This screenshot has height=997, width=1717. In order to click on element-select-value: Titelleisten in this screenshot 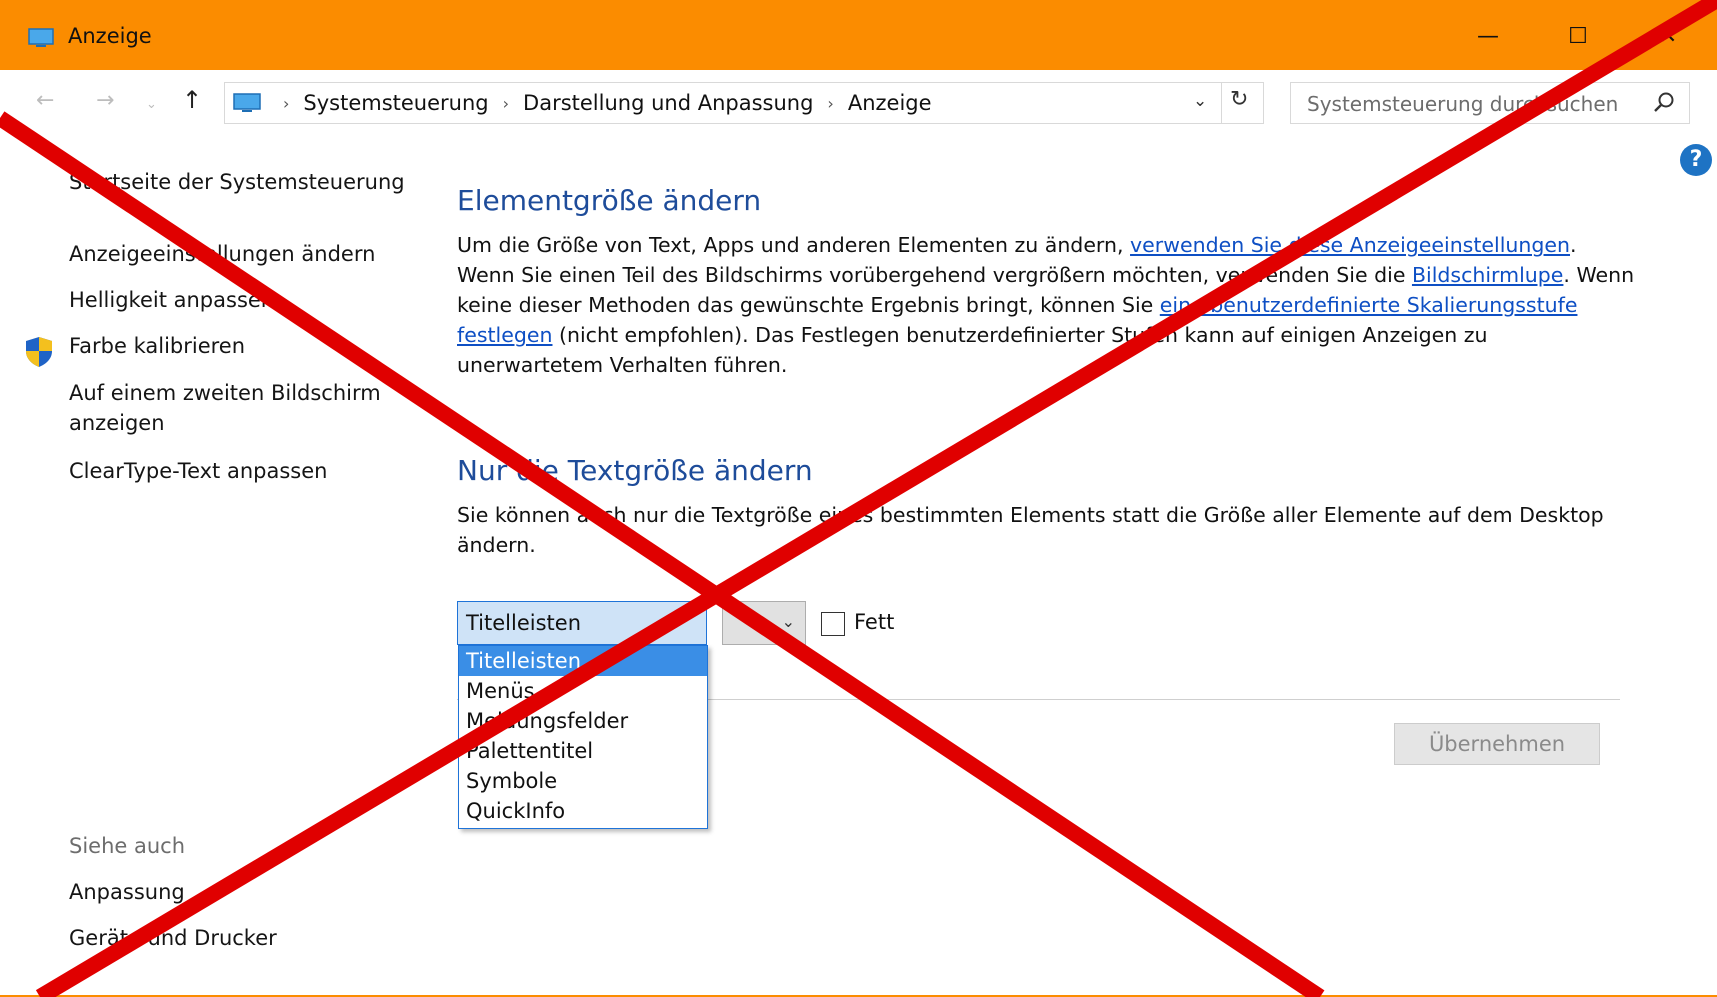, I will do `click(523, 623)`.